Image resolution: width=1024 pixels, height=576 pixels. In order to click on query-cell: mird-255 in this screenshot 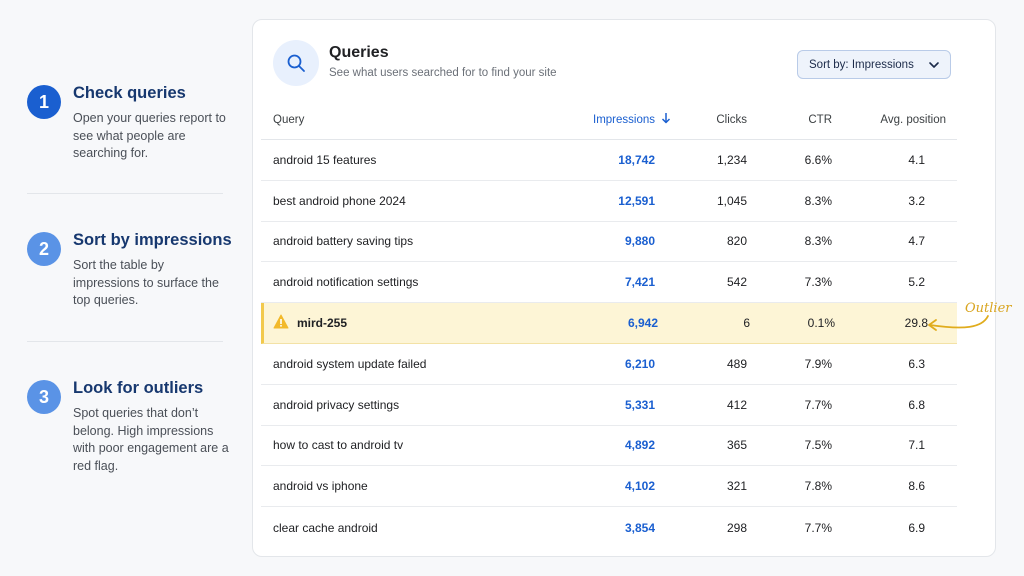, I will do `click(423, 323)`.